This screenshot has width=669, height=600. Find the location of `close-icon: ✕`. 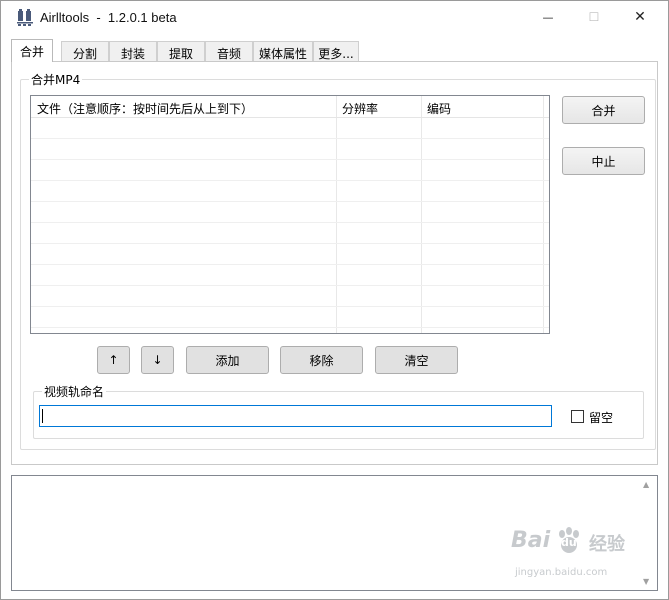

close-icon: ✕ is located at coordinates (640, 17).